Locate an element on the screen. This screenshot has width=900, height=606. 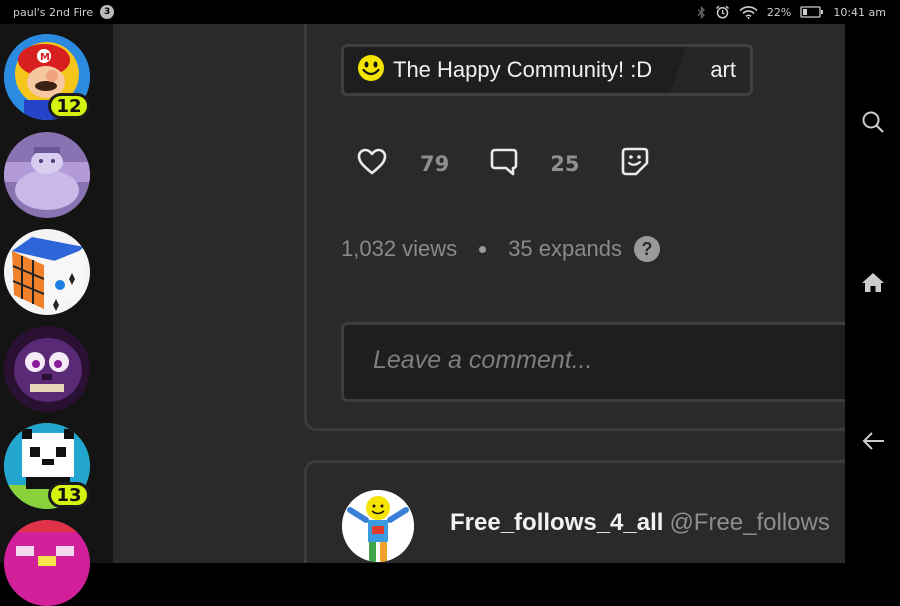
chat-sidebar: M 12 13 is located at coordinates (56, 315).